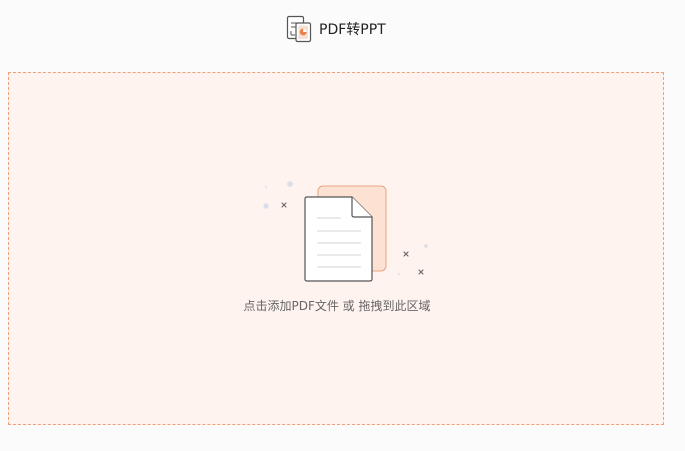  What do you see at coordinates (337, 306) in the screenshot?
I see `drop-hint-text: 点击添加PDF文件 或 拖拽到此区域` at bounding box center [337, 306].